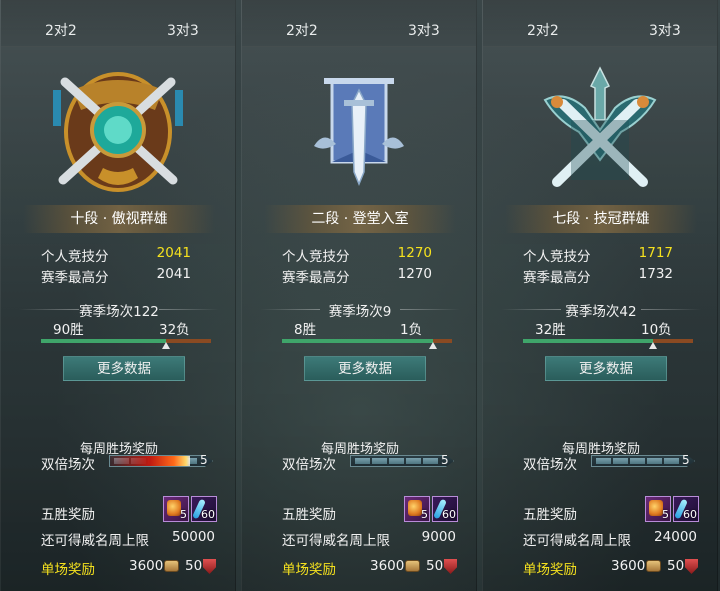  I want to click on wins-count: 8胜, so click(305, 330).